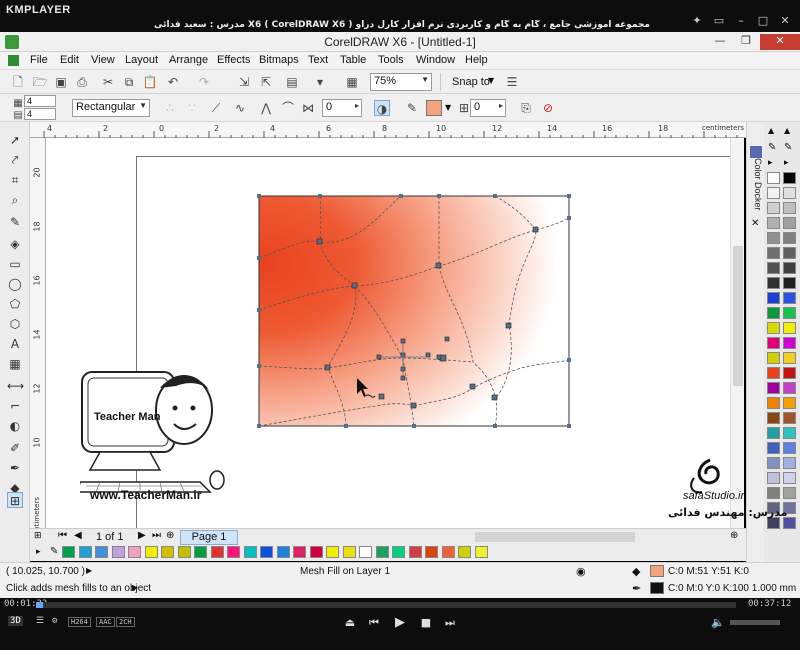  I want to click on polygon-tool-icon: ⬠, so click(15, 304).